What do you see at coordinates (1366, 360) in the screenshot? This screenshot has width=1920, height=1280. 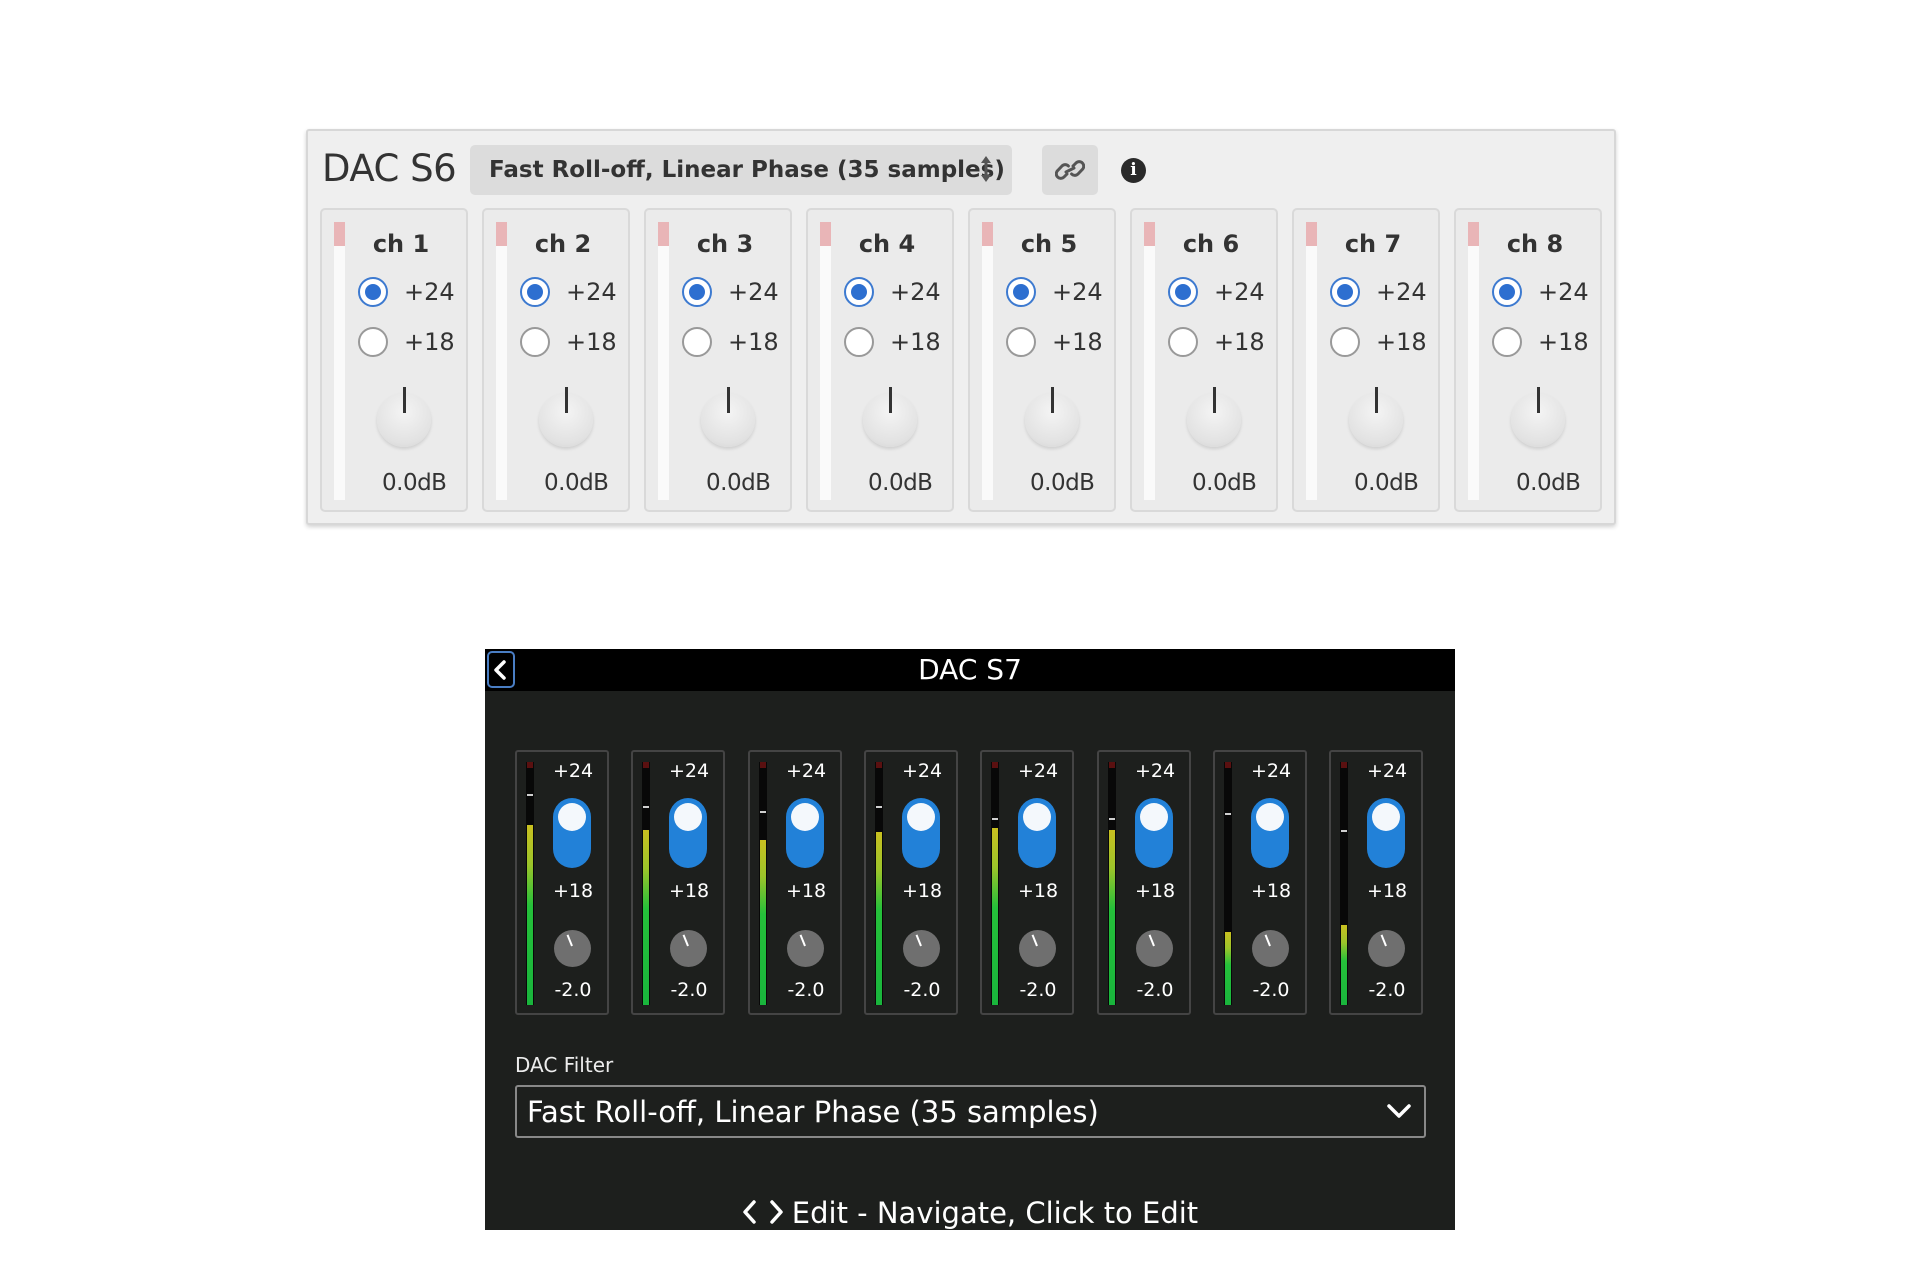 I see `s6-channel-strip: ch 7 +24 +18 0.0dB` at bounding box center [1366, 360].